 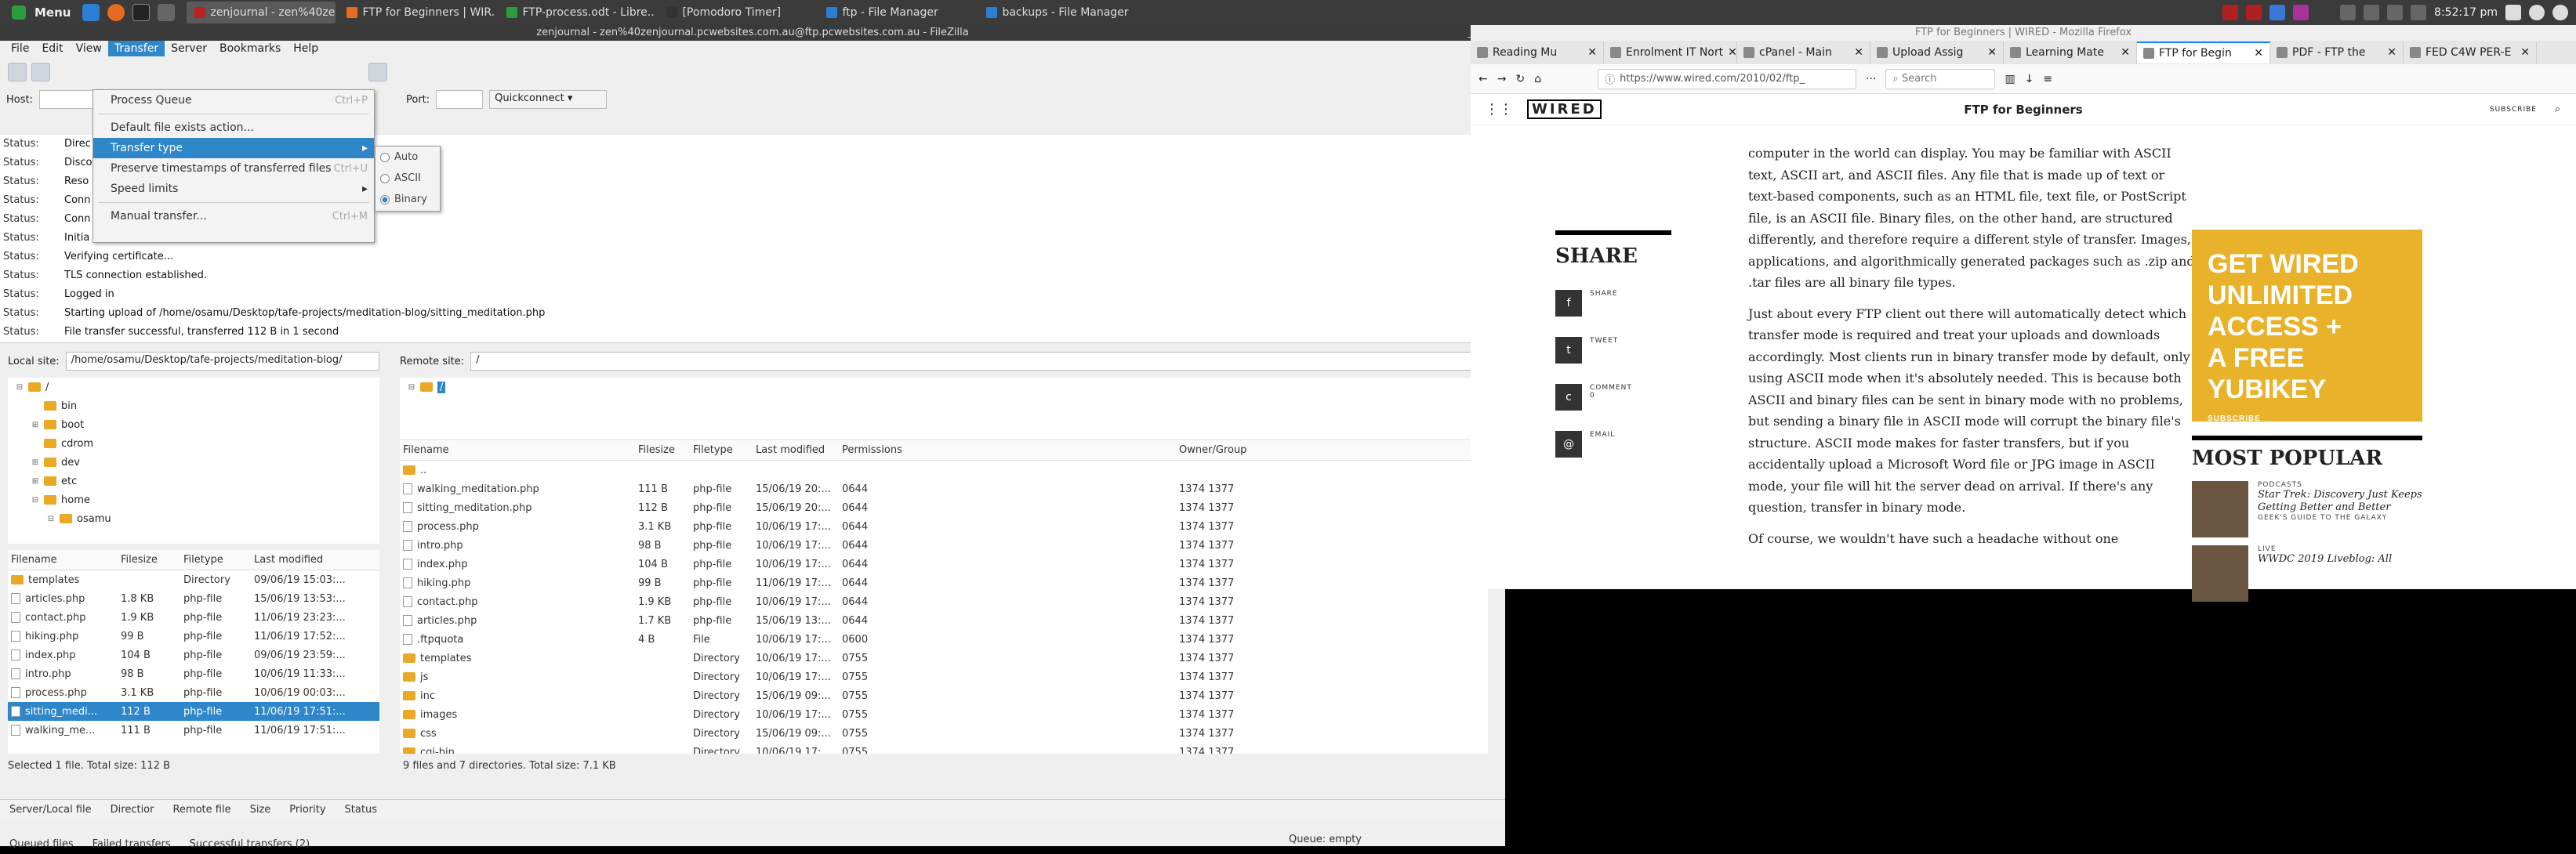 What do you see at coordinates (1564, 109) in the screenshot?
I see `wired-logo: WIRED` at bounding box center [1564, 109].